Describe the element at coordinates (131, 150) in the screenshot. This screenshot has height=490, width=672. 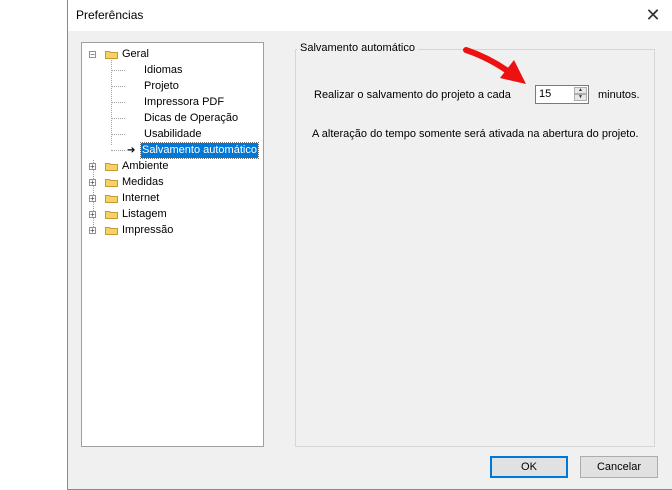
I see `arrow-right-icon: ➔` at that location.